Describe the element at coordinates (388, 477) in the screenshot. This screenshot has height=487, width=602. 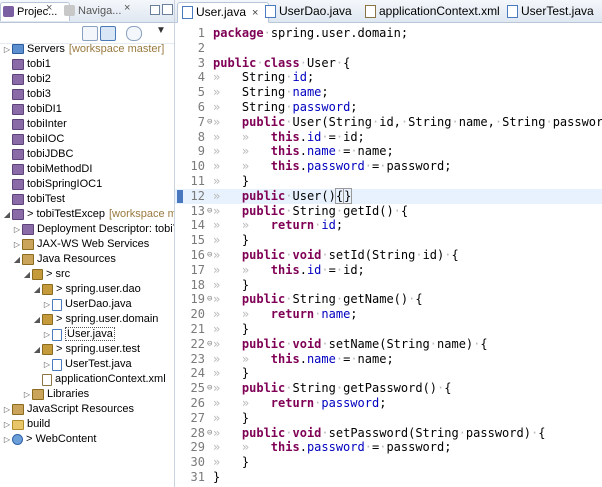
I see `code-line: 31}` at that location.